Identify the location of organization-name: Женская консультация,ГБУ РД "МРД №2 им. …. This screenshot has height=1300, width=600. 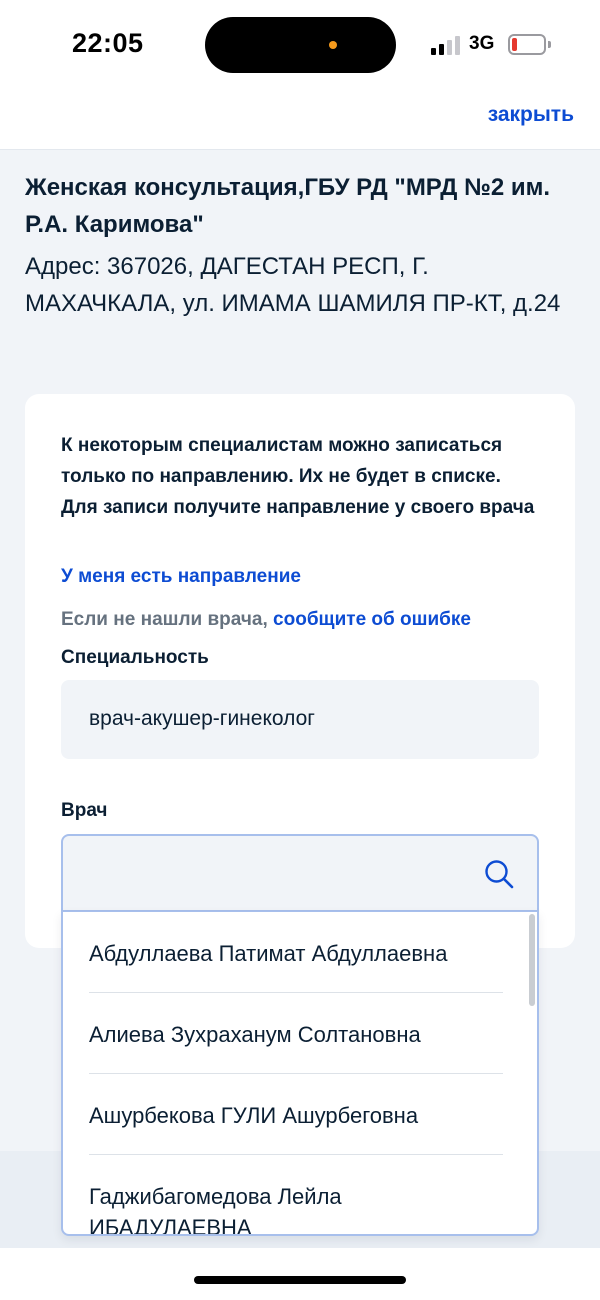
(288, 206).